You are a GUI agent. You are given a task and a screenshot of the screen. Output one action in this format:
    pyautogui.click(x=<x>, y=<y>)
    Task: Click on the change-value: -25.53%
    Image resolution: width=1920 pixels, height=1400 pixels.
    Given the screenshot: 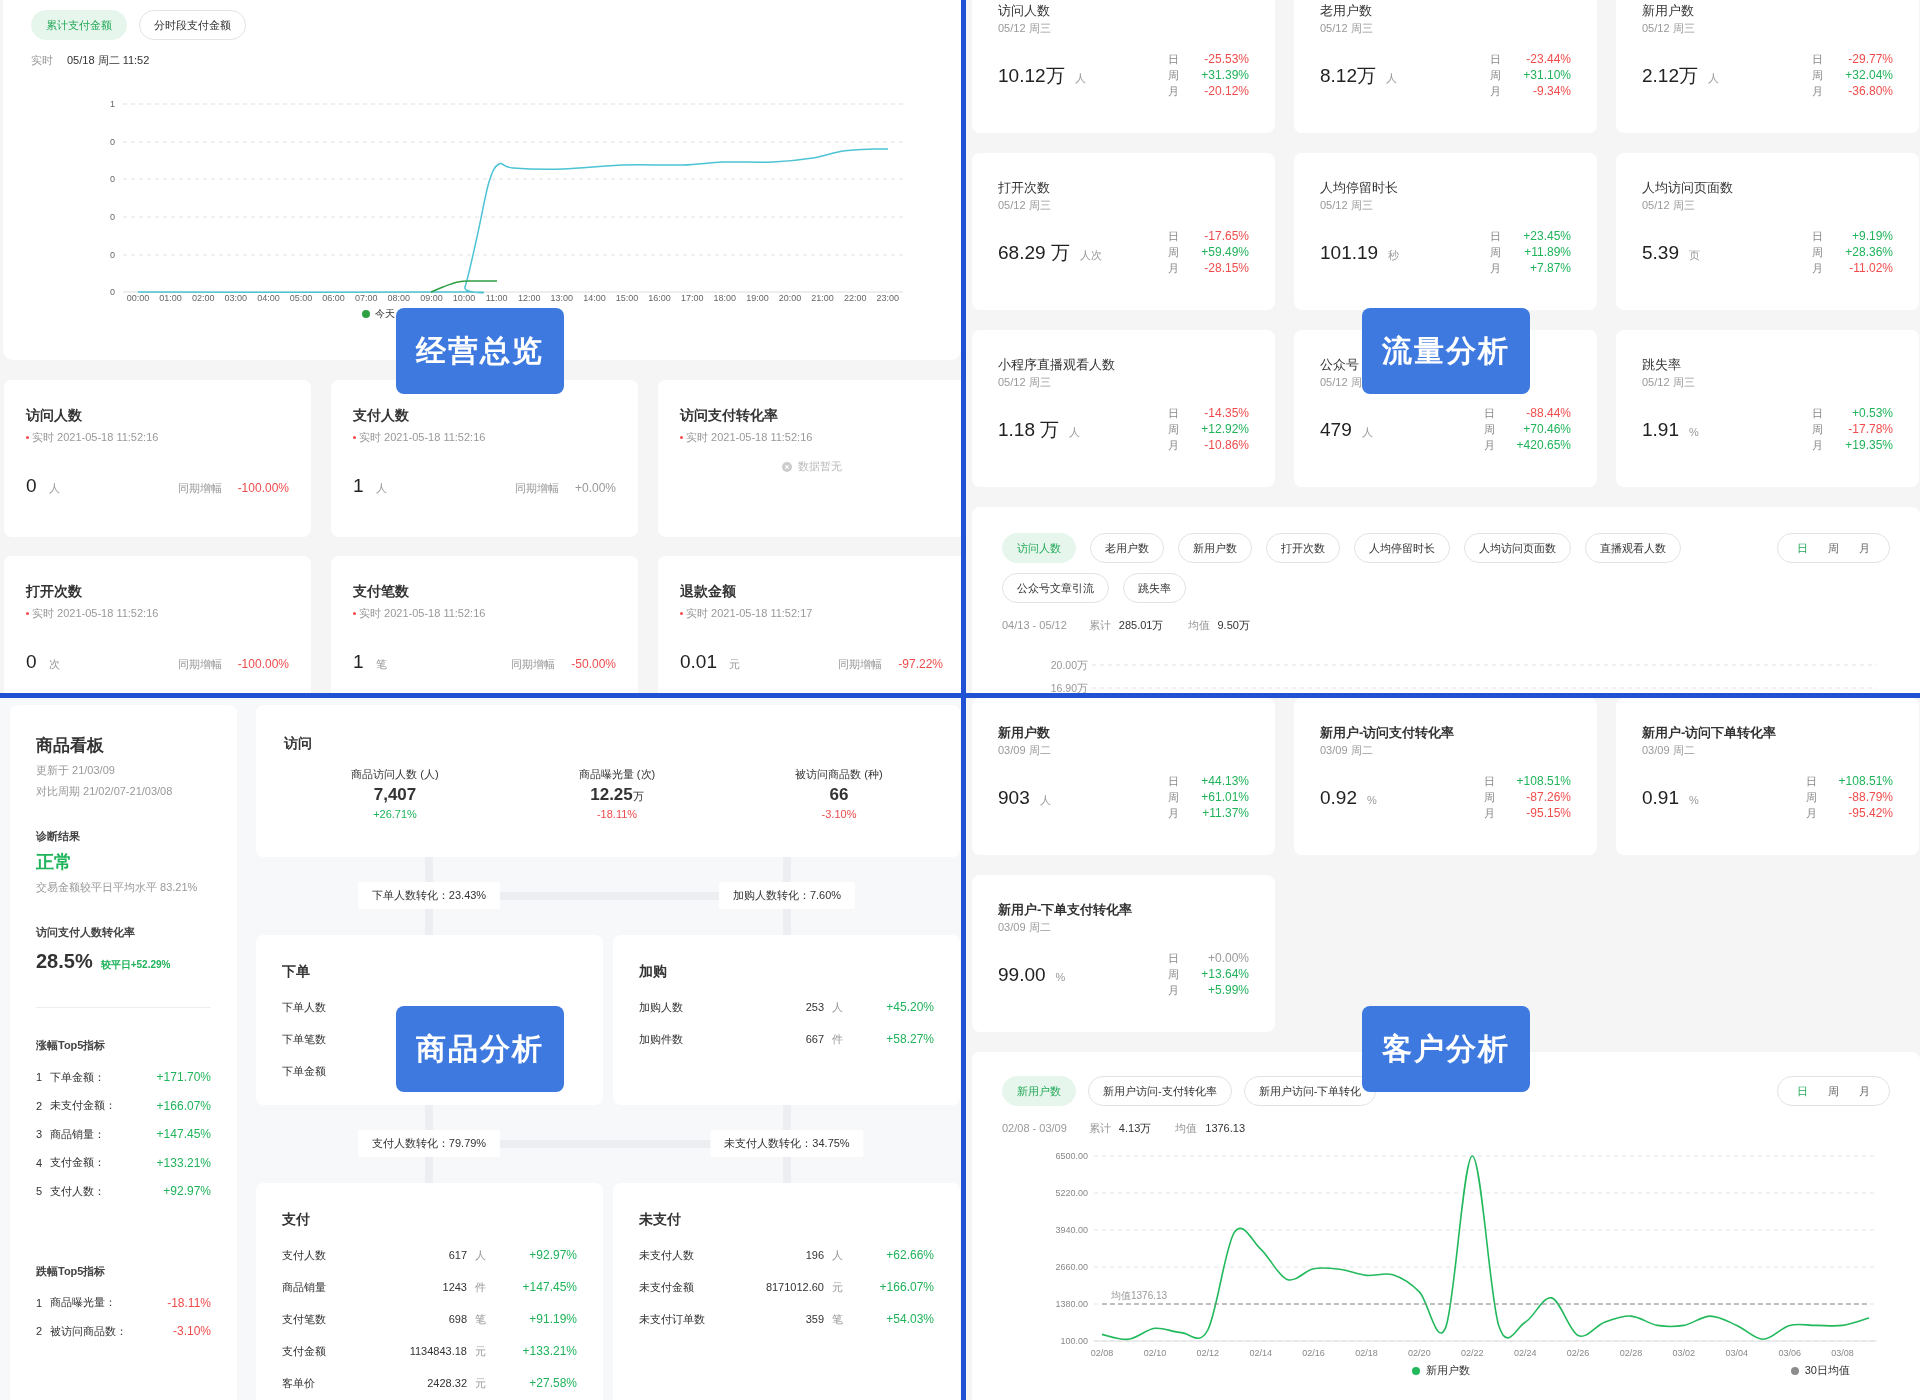 What is the action you would take?
    pyautogui.click(x=1226, y=59)
    